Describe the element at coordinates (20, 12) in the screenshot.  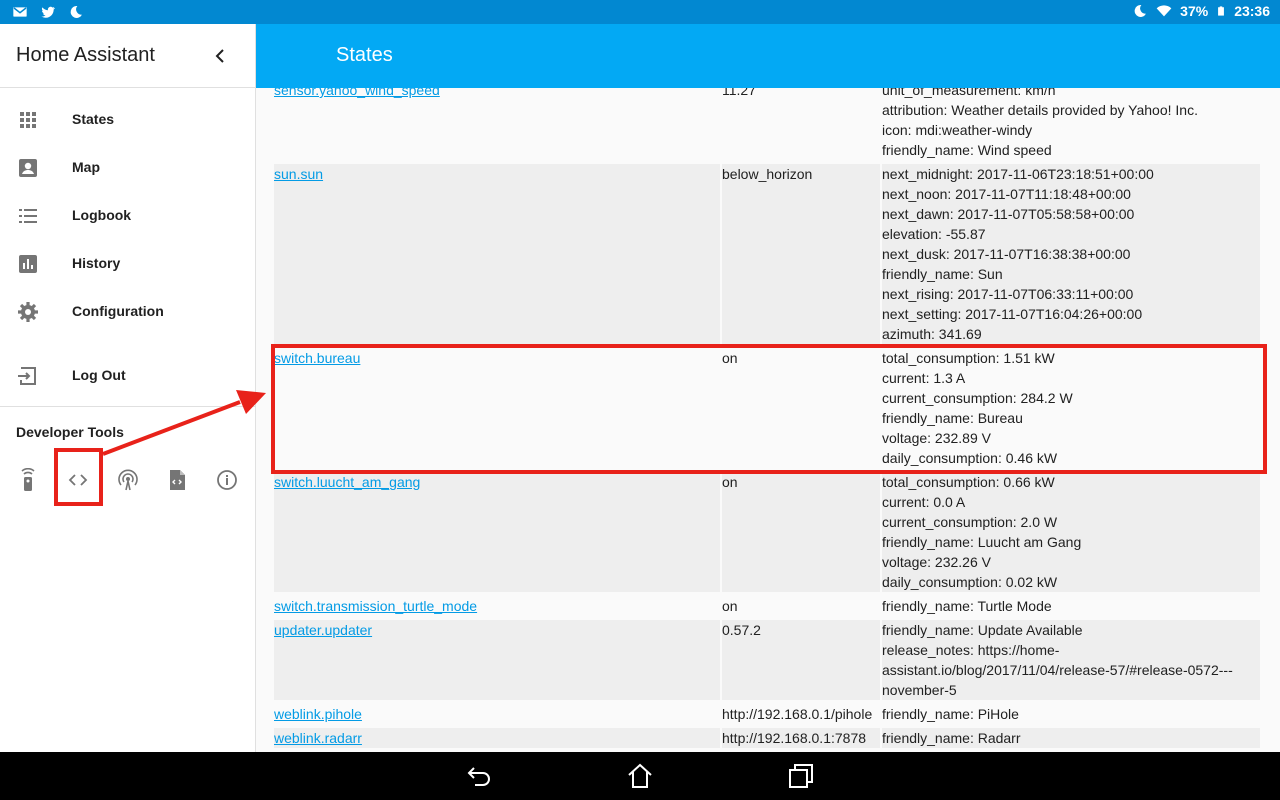
I see `gmail-icon` at that location.